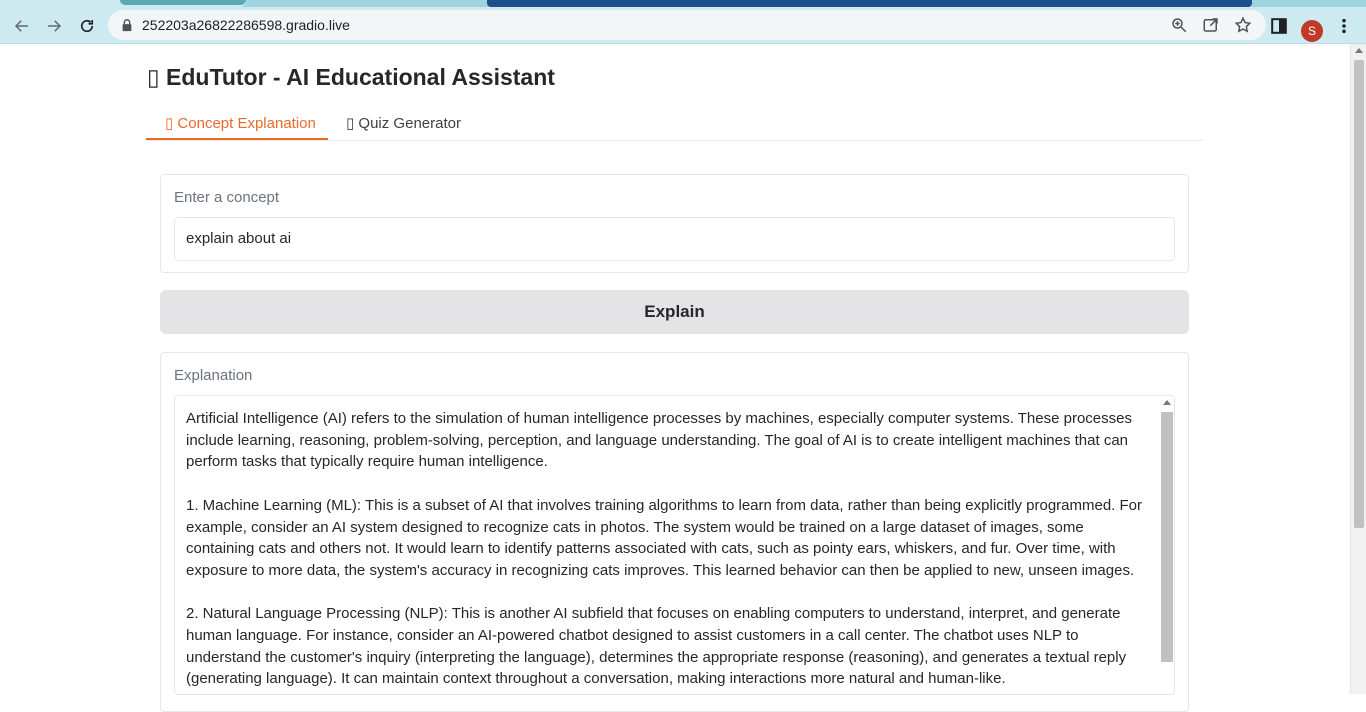  Describe the element at coordinates (1211, 25) in the screenshot. I see `share-icon` at that location.